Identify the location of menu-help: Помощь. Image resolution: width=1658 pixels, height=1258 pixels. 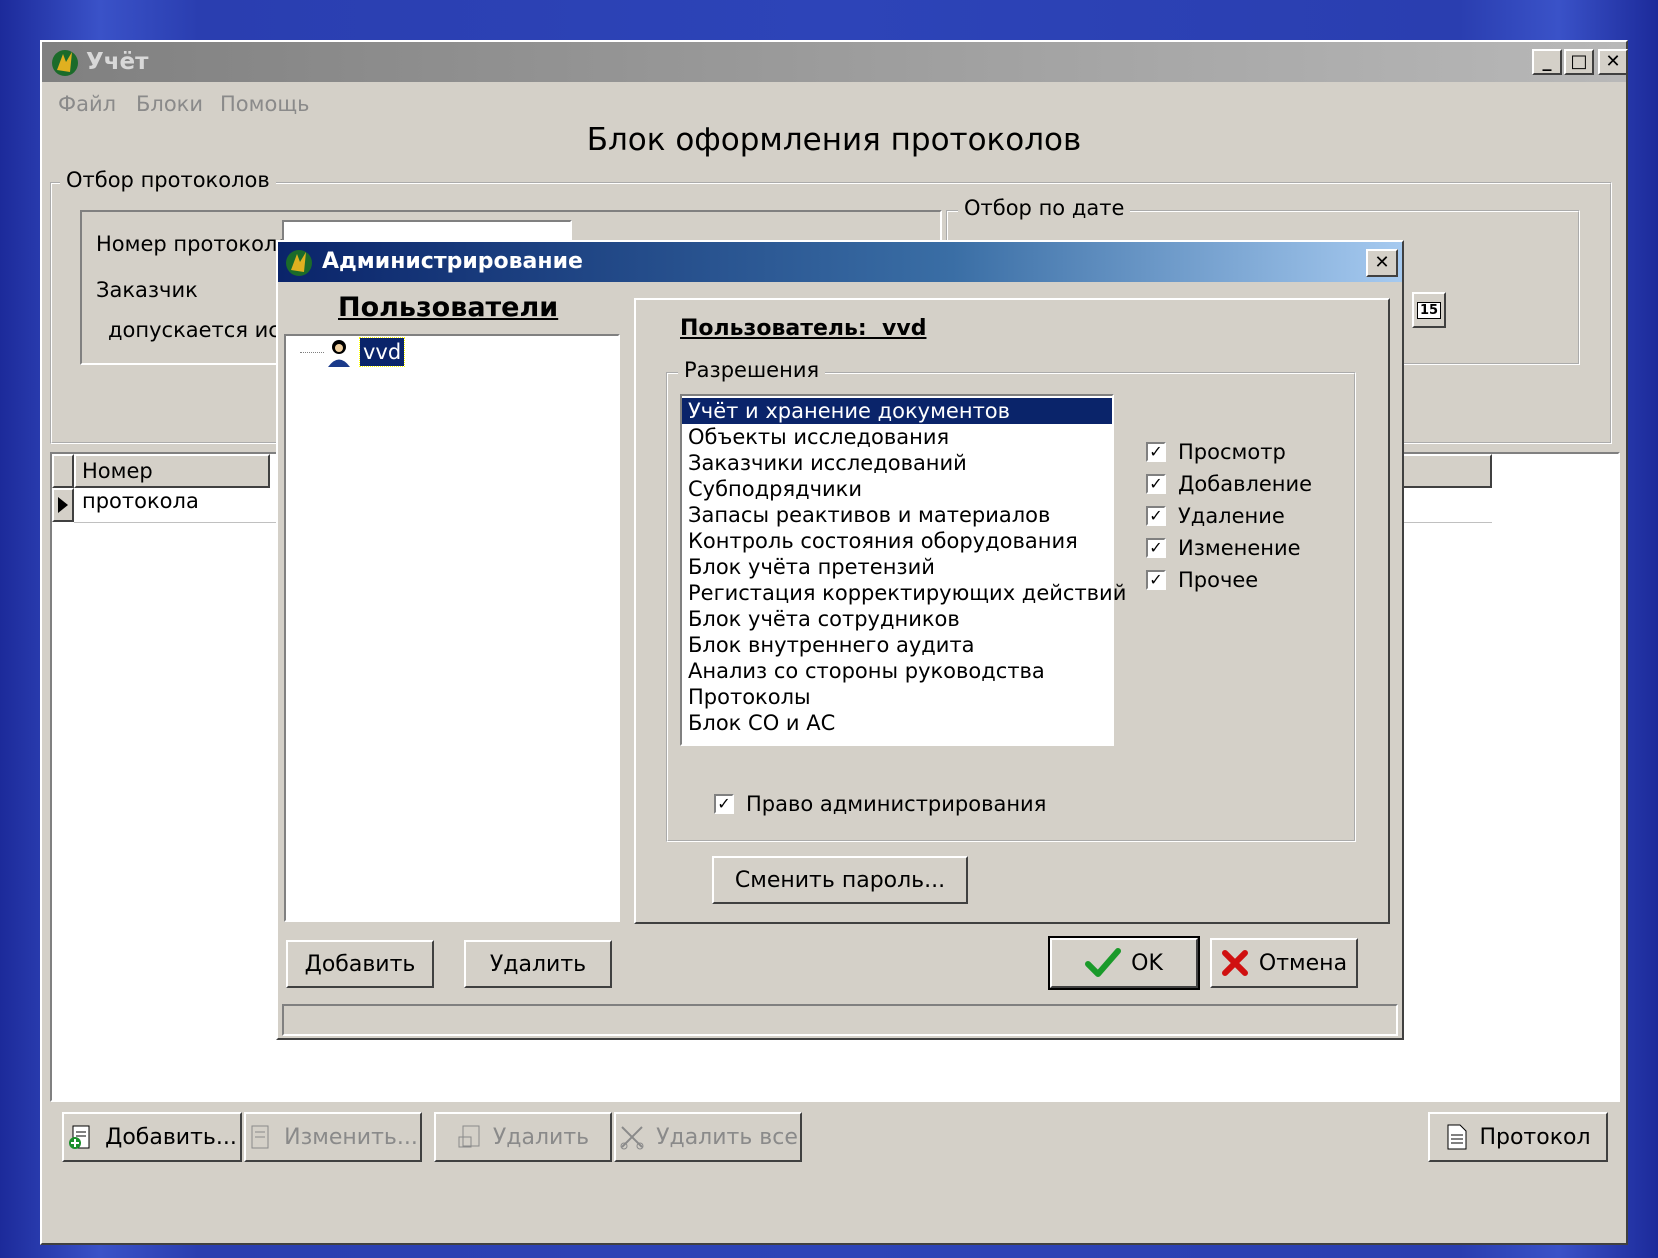
(265, 104).